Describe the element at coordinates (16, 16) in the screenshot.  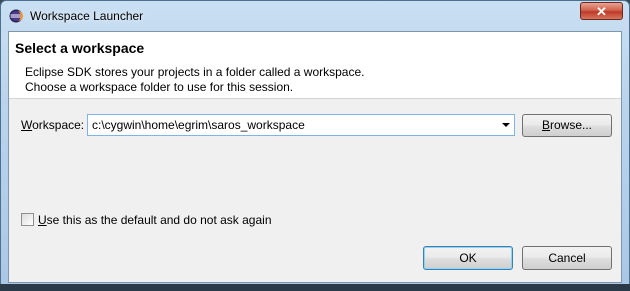
I see `eclipse-icon` at that location.